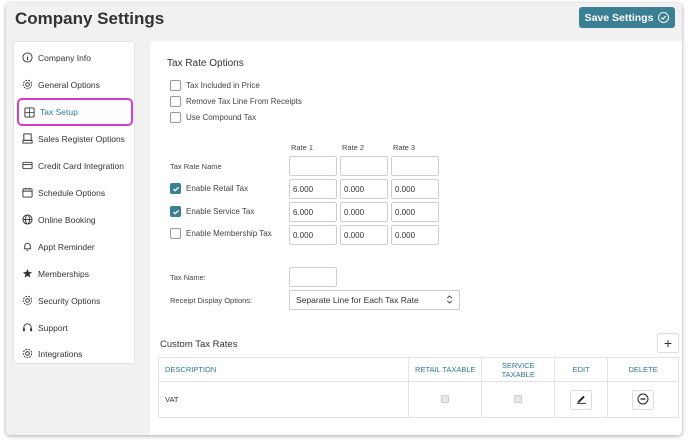 Image resolution: width=688 pixels, height=443 pixels. What do you see at coordinates (283, 369) in the screenshot?
I see `col-description: DESCRIPTION` at bounding box center [283, 369].